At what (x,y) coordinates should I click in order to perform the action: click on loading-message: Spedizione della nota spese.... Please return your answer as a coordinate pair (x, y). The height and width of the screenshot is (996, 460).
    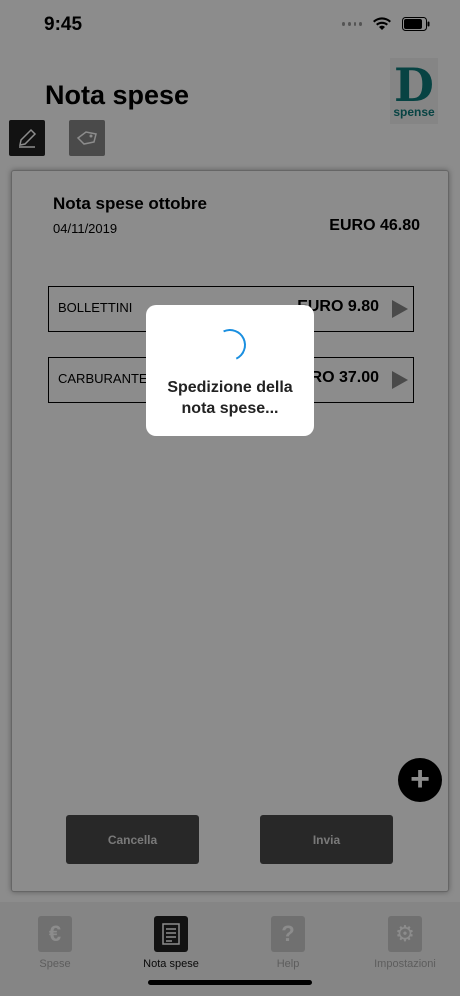
    Looking at the image, I should click on (230, 398).